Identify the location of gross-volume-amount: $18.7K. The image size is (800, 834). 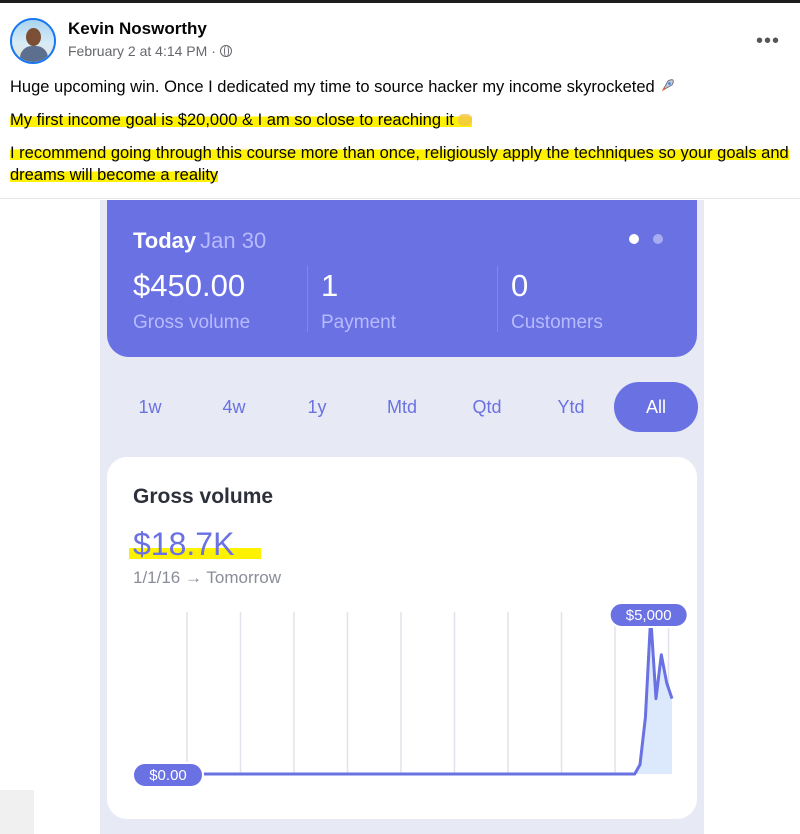
(184, 544).